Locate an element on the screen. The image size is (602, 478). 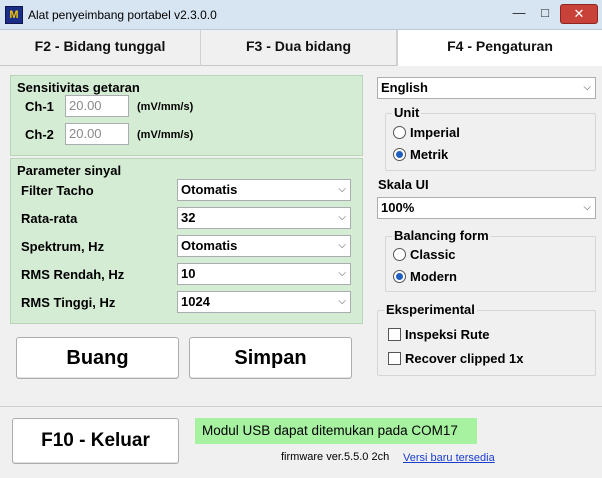
tacho-filter-value: Otomatis is located at coordinates (209, 189).